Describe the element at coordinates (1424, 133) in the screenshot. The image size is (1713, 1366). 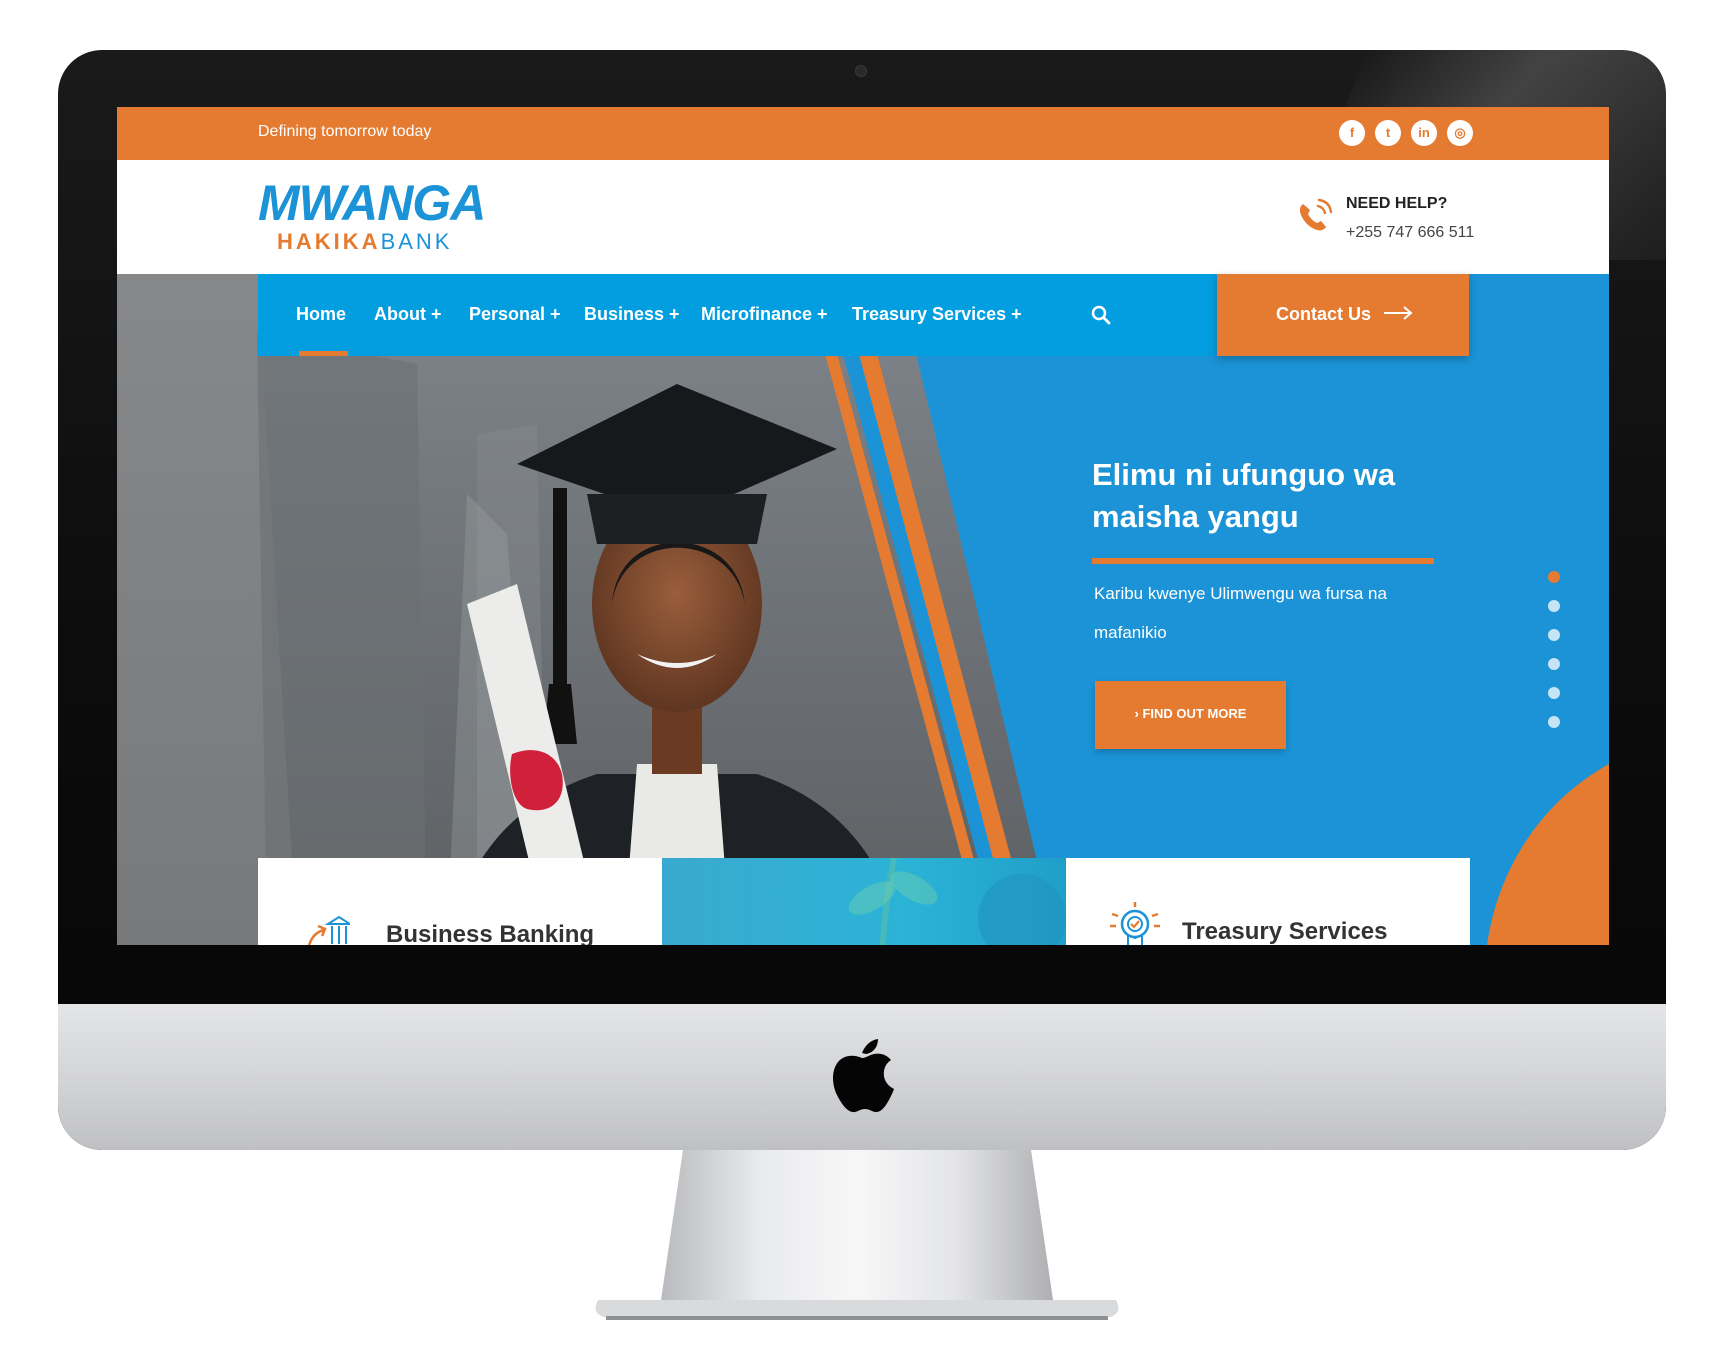
I see `linkedin-icon: in` at that location.